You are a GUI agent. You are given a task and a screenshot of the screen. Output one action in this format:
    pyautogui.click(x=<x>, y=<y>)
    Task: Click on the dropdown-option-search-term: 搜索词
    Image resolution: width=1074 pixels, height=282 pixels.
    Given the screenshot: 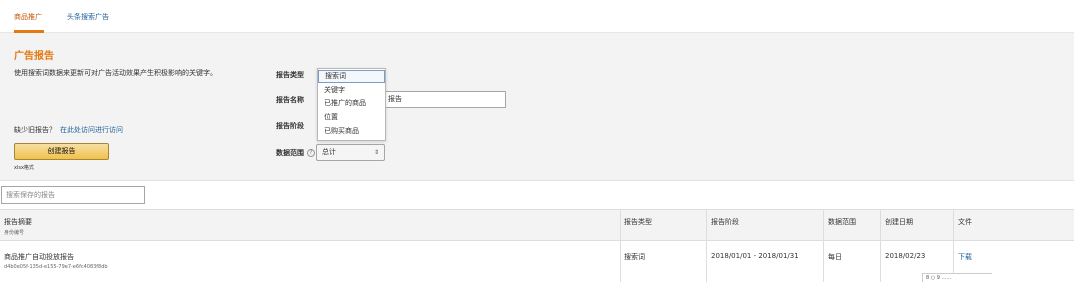 What is the action you would take?
    pyautogui.click(x=351, y=76)
    